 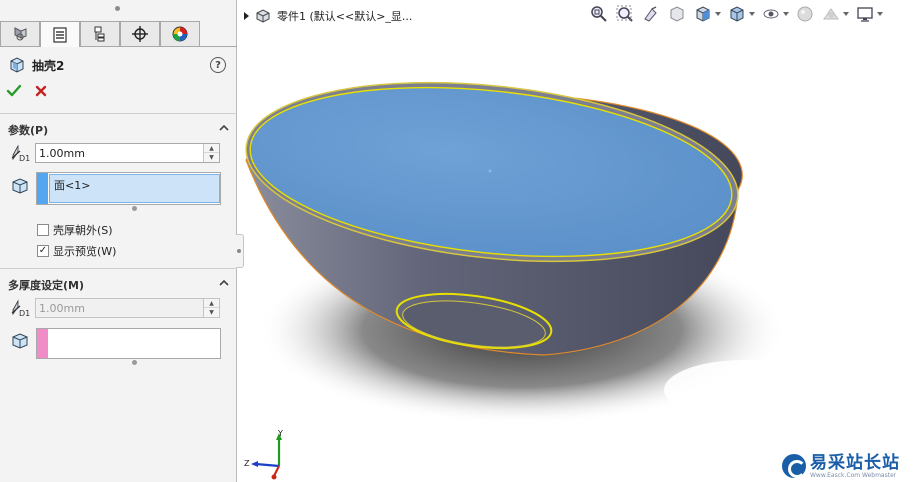 What do you see at coordinates (85, 251) in the screenshot?
I see `show-preview-label: 显示预览(W)` at bounding box center [85, 251].